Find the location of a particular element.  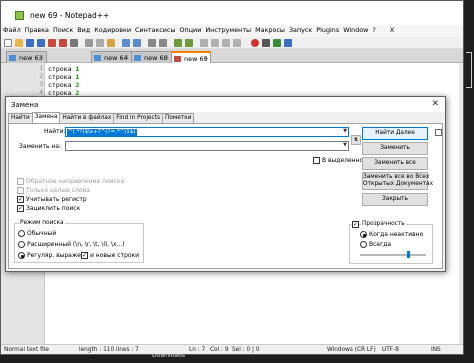

resize-grip-icon: ⋰ is located at coordinates (439, 266).